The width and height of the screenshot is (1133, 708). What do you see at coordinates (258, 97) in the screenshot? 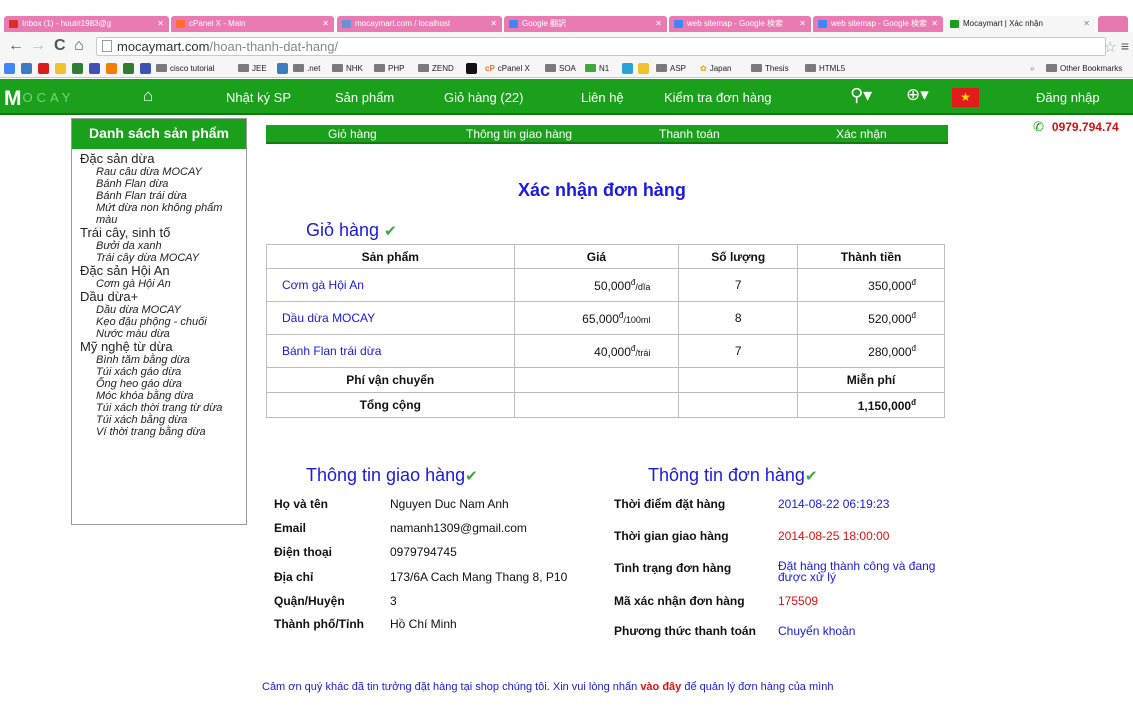
I see `nav-nhat-ky-sp: Nhật ký SP` at bounding box center [258, 97].